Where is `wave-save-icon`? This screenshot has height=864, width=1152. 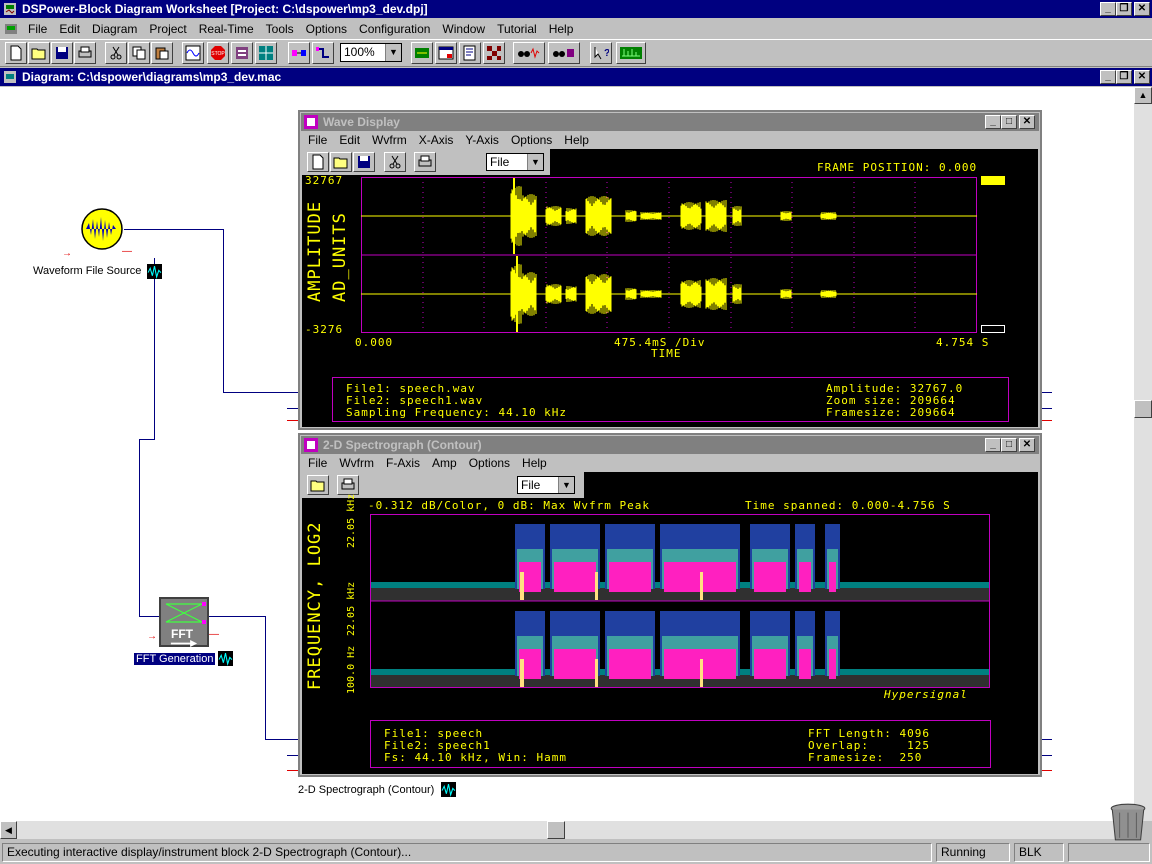
wave-save-icon is located at coordinates (364, 162).